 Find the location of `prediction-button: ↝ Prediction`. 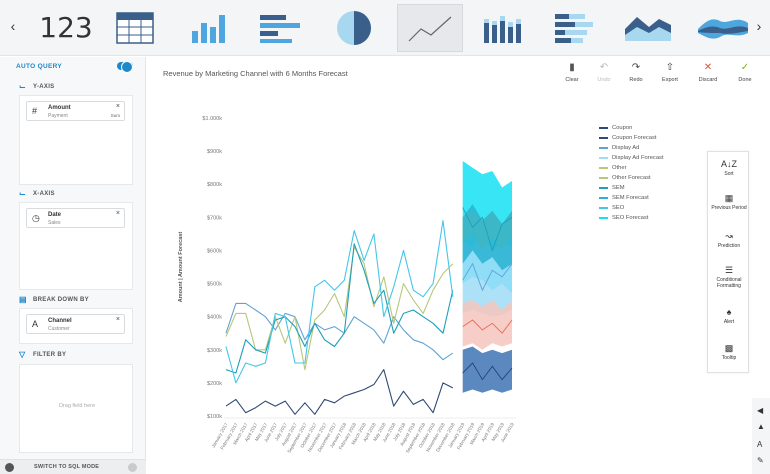

prediction-button: ↝ Prediction is located at coordinates (729, 239).